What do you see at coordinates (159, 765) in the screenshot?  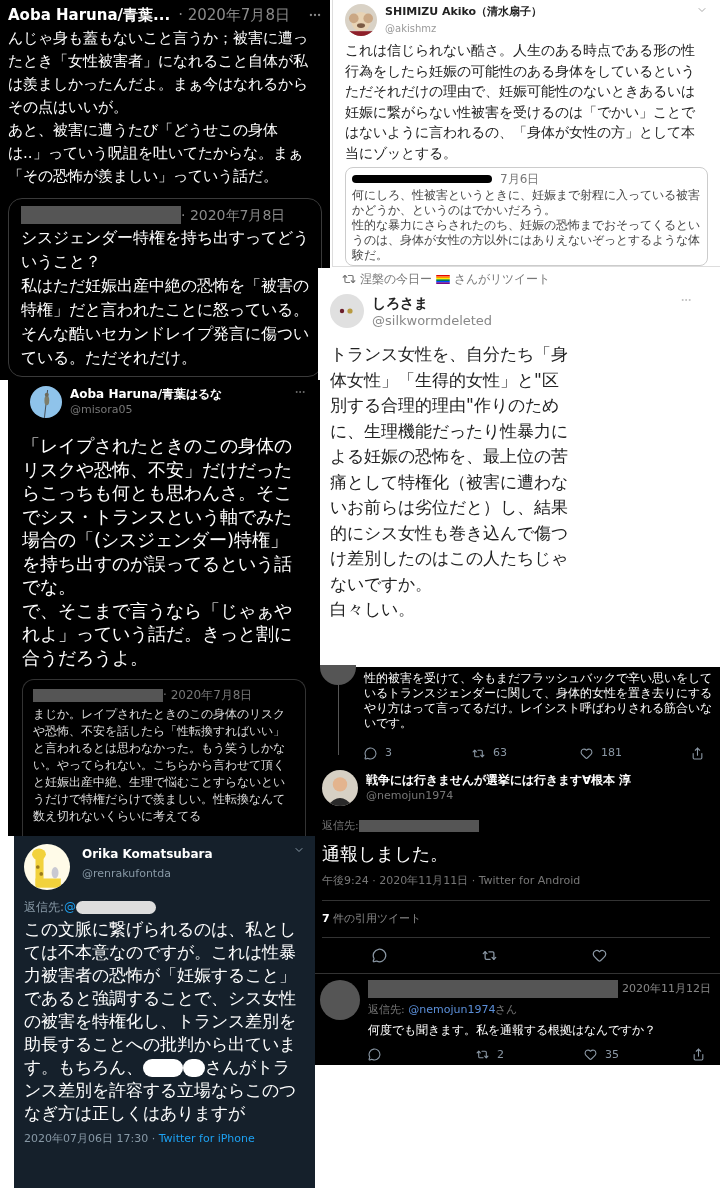 I see `quoted-text: まじか。レイプされたときのこの身体のリスクや恐怖、不安を話したら「性転換すればいい」と言われるとは思わなかった。もう笑うしかない。やってられない。こちらから言わせて頂くと妊娠出産中絶、生理で悩むことすらないというだけで特権だらけで羨ましい。性転換なんて数え切れないくらいに考えてる` at bounding box center [159, 765].